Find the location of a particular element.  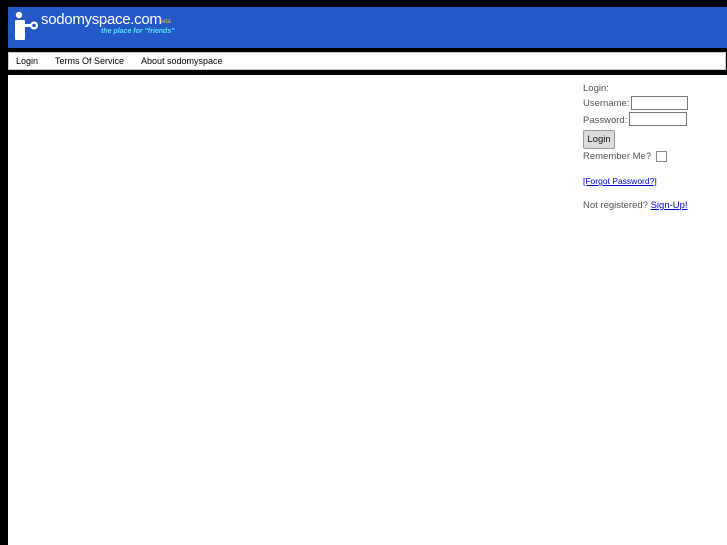

login-heading: Login: is located at coordinates (596, 88).